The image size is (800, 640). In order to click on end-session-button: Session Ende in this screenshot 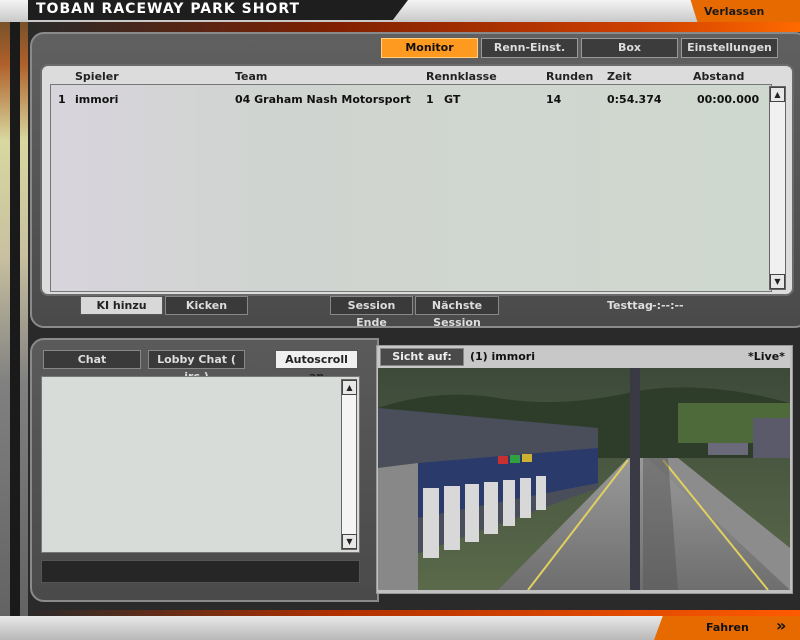, I will do `click(371, 312)`.